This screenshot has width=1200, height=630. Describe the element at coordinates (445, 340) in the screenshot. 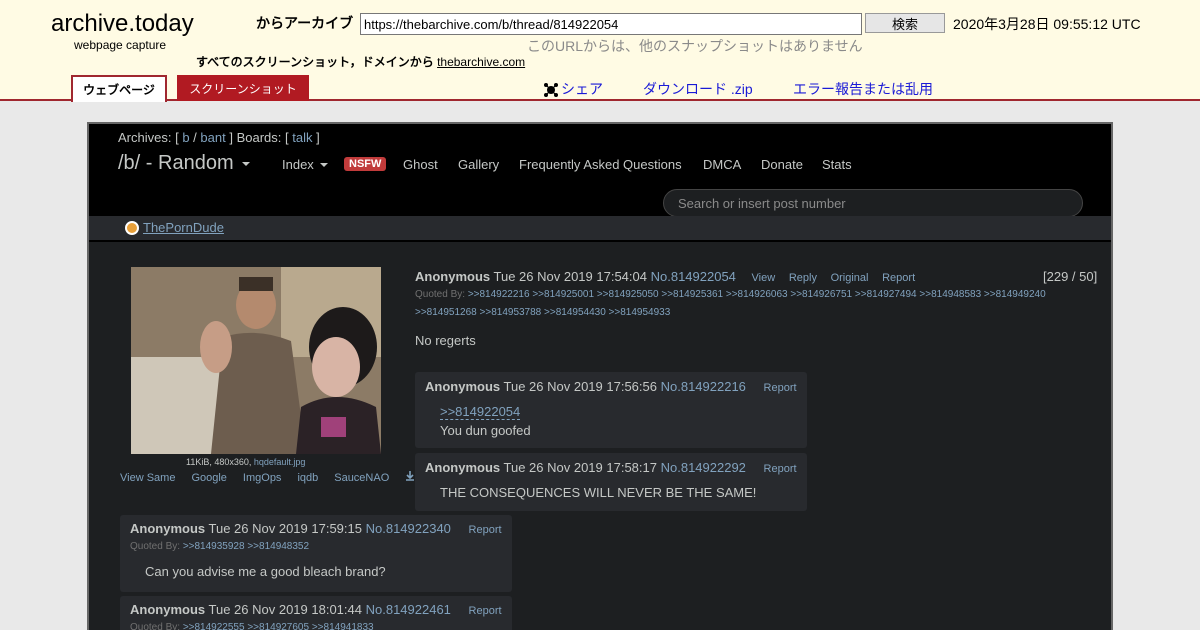

I see `op-post-text: No regerts` at that location.